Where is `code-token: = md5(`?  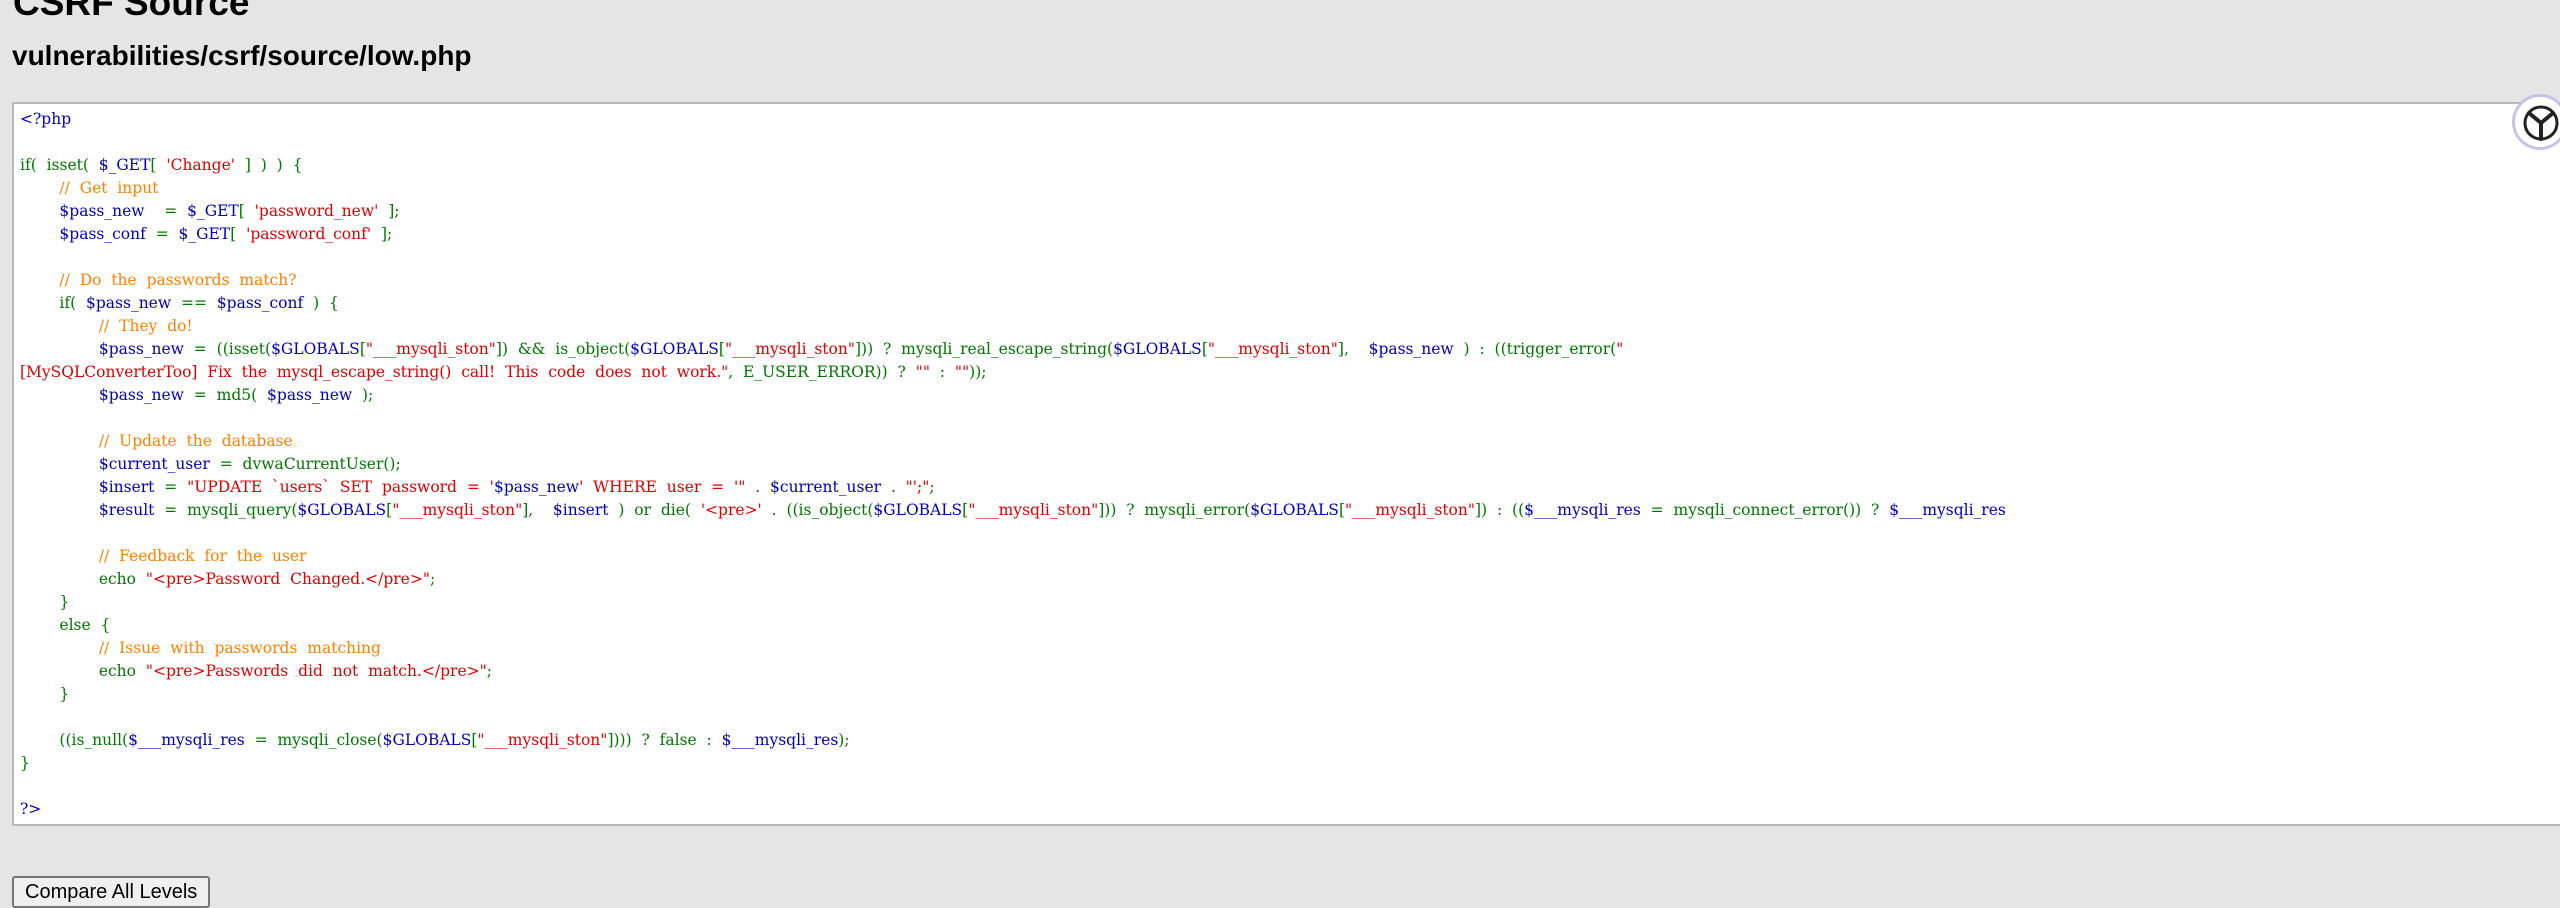 code-token: = md5( is located at coordinates (225, 395).